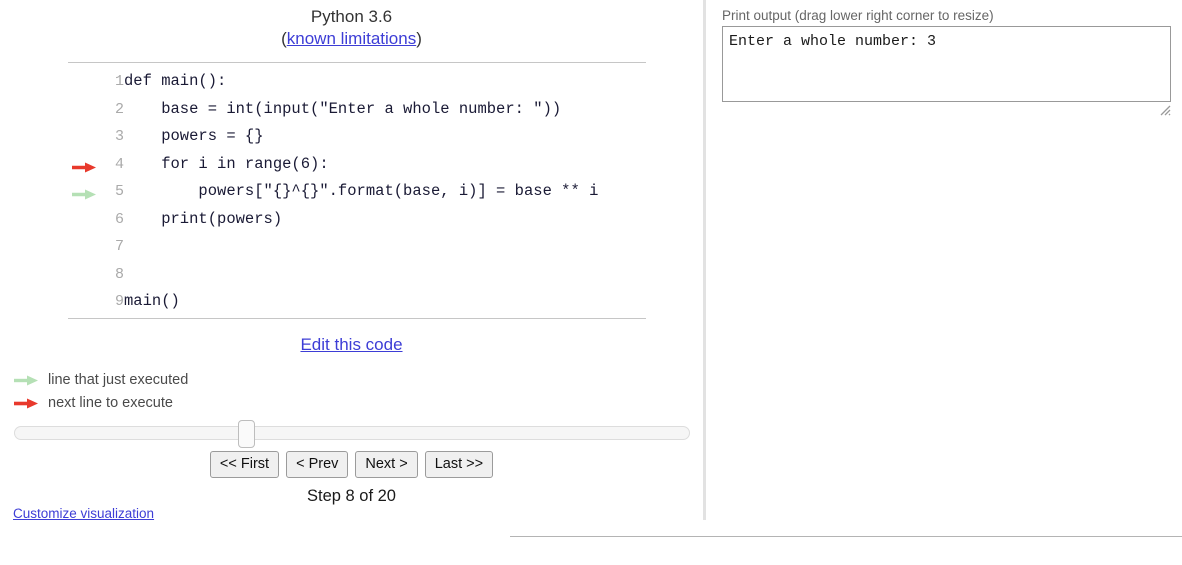 The height and width of the screenshot is (565, 1182). I want to click on legend-label-executed: line that just executed, so click(118, 379).